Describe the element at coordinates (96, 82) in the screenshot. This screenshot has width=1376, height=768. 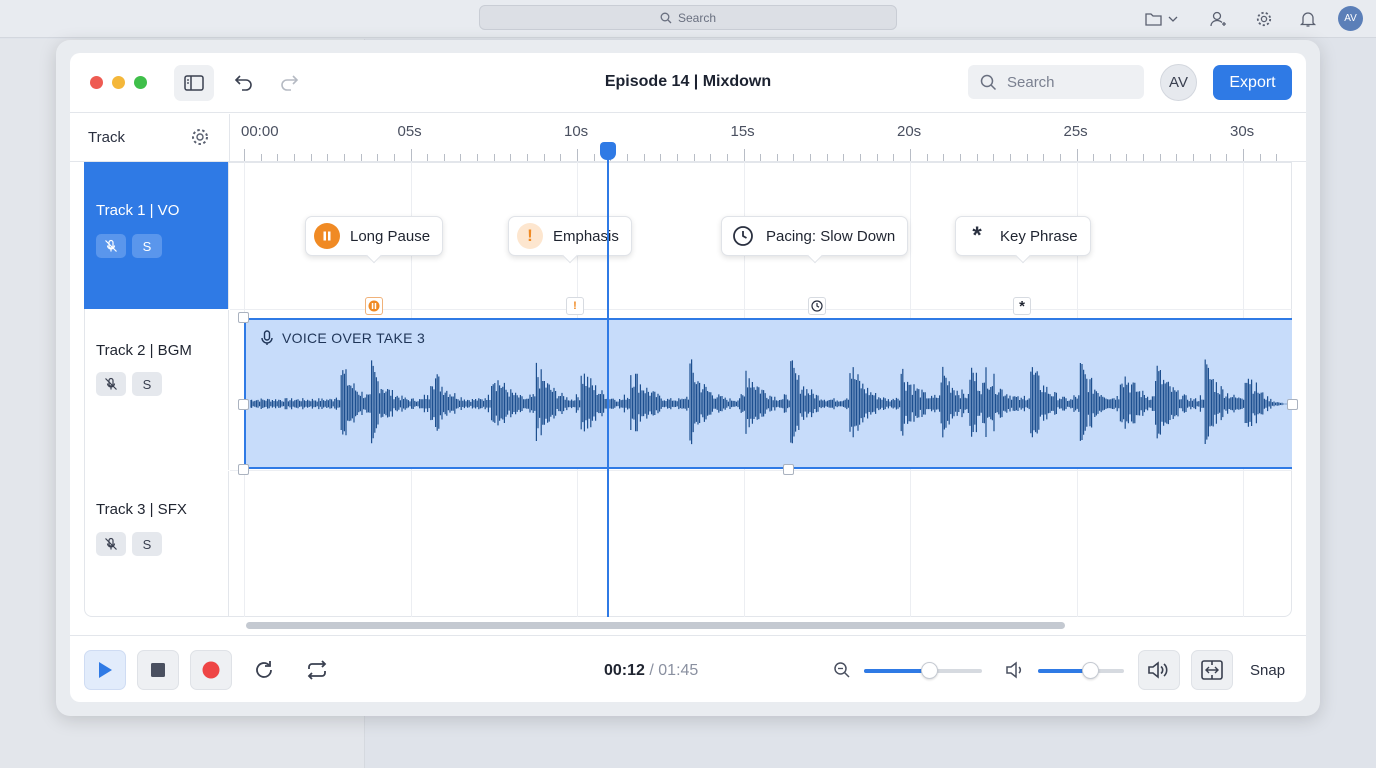
I see `close-window-button` at that location.